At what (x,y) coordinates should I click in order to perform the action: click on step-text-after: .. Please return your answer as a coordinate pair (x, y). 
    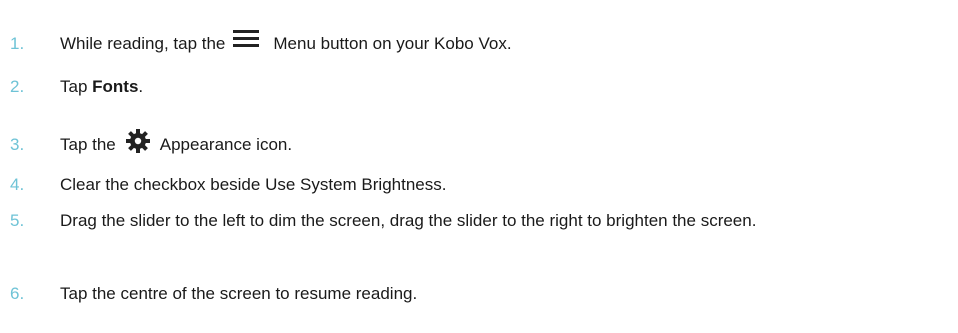
    Looking at the image, I should click on (141, 86).